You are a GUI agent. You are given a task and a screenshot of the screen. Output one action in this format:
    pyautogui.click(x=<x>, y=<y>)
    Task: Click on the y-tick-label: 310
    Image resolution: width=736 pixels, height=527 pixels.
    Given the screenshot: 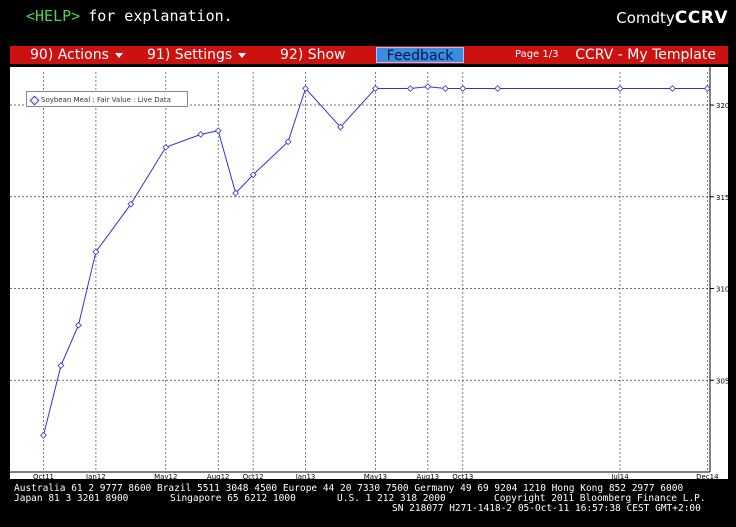 What is the action you would take?
    pyautogui.click(x=722, y=290)
    